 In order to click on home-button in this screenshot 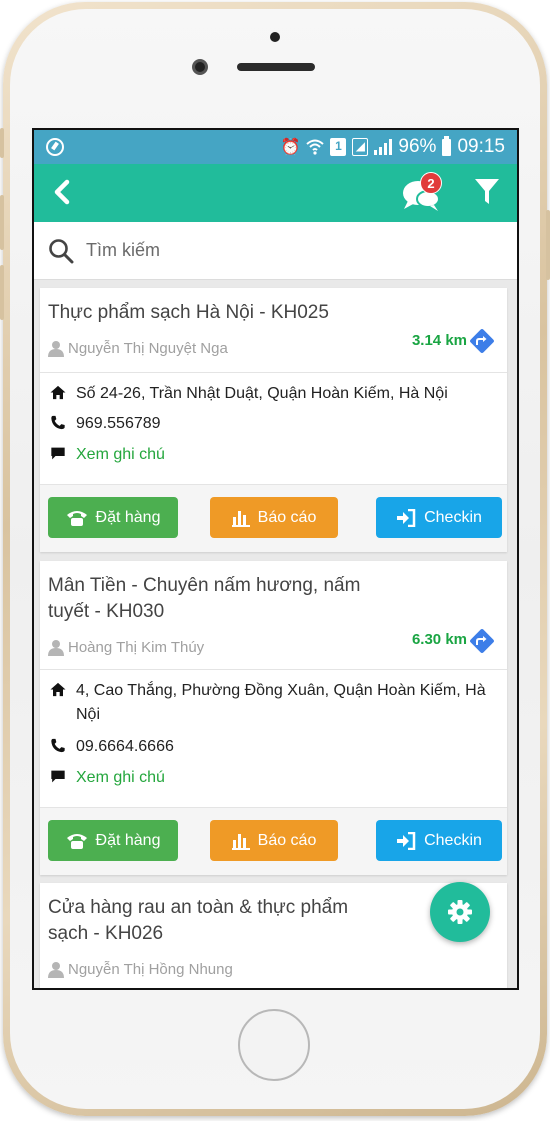, I will do `click(274, 1045)`.